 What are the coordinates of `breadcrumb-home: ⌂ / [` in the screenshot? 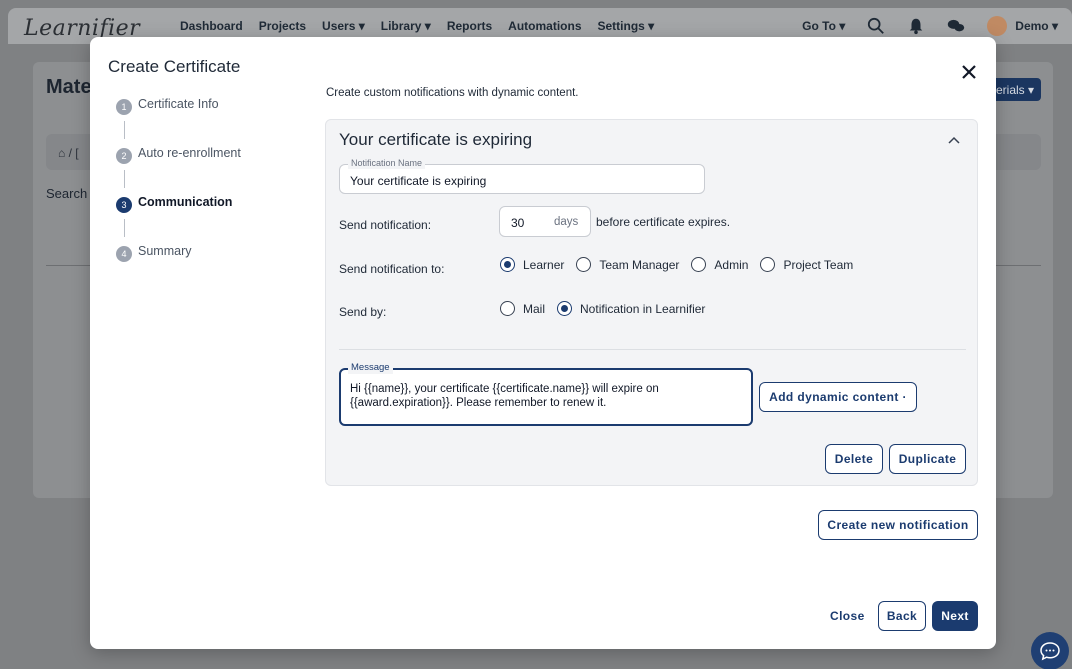 It's located at (68, 153).